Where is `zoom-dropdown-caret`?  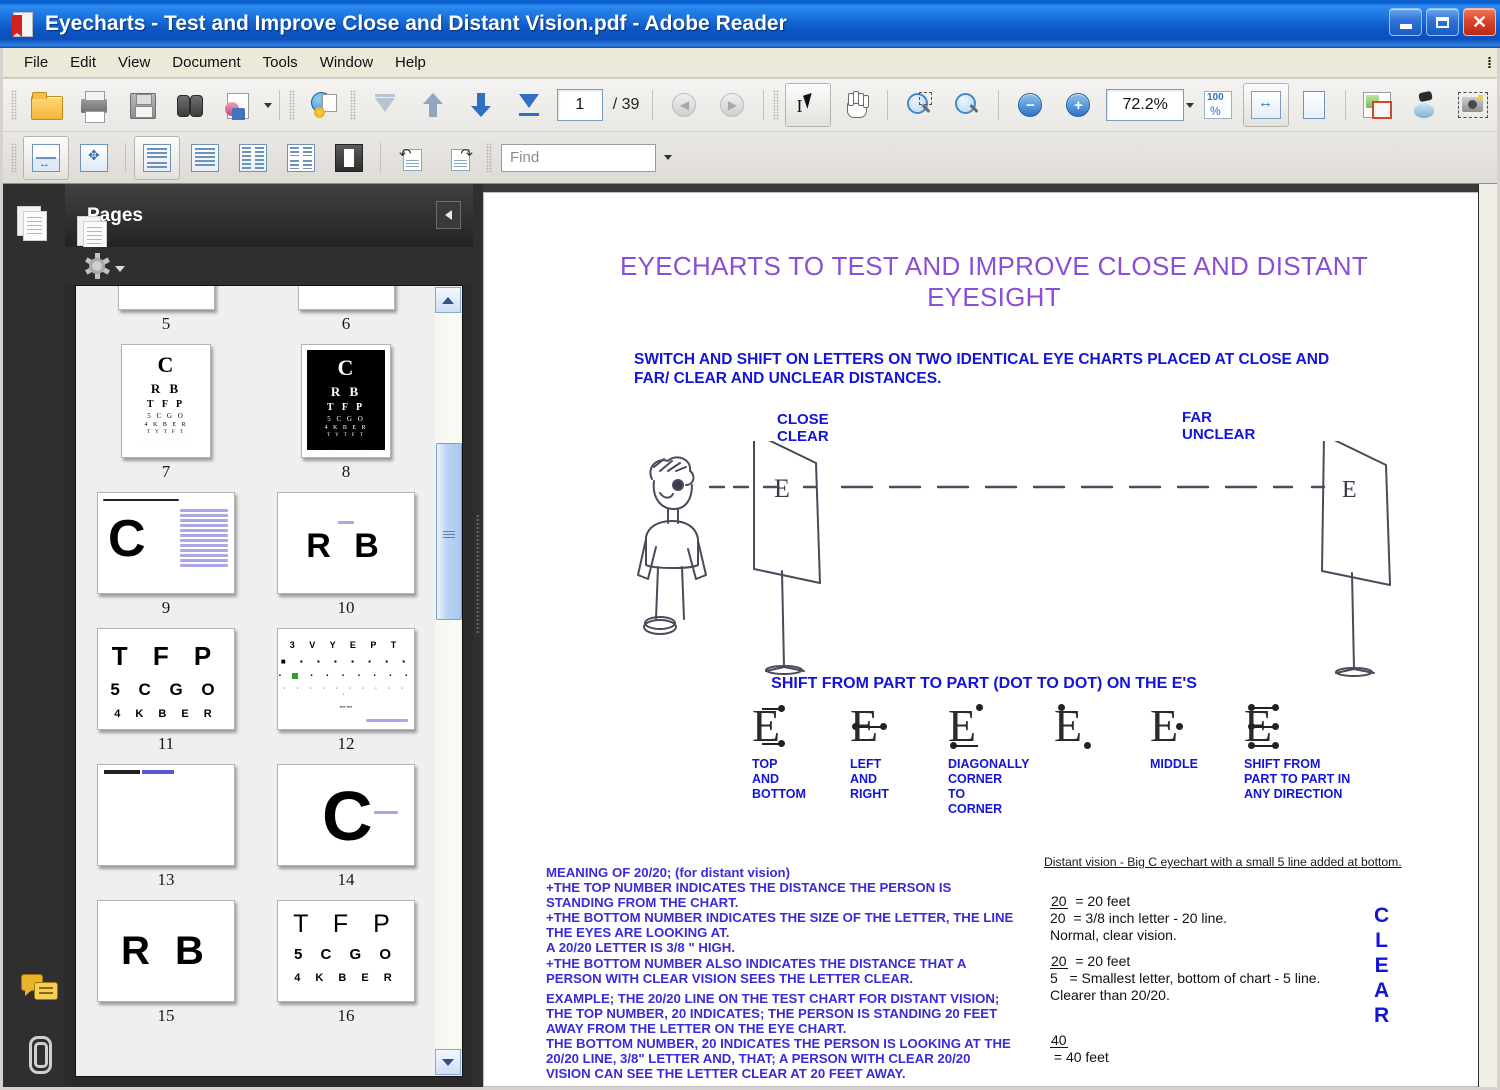
zoom-dropdown-caret is located at coordinates (1190, 105).